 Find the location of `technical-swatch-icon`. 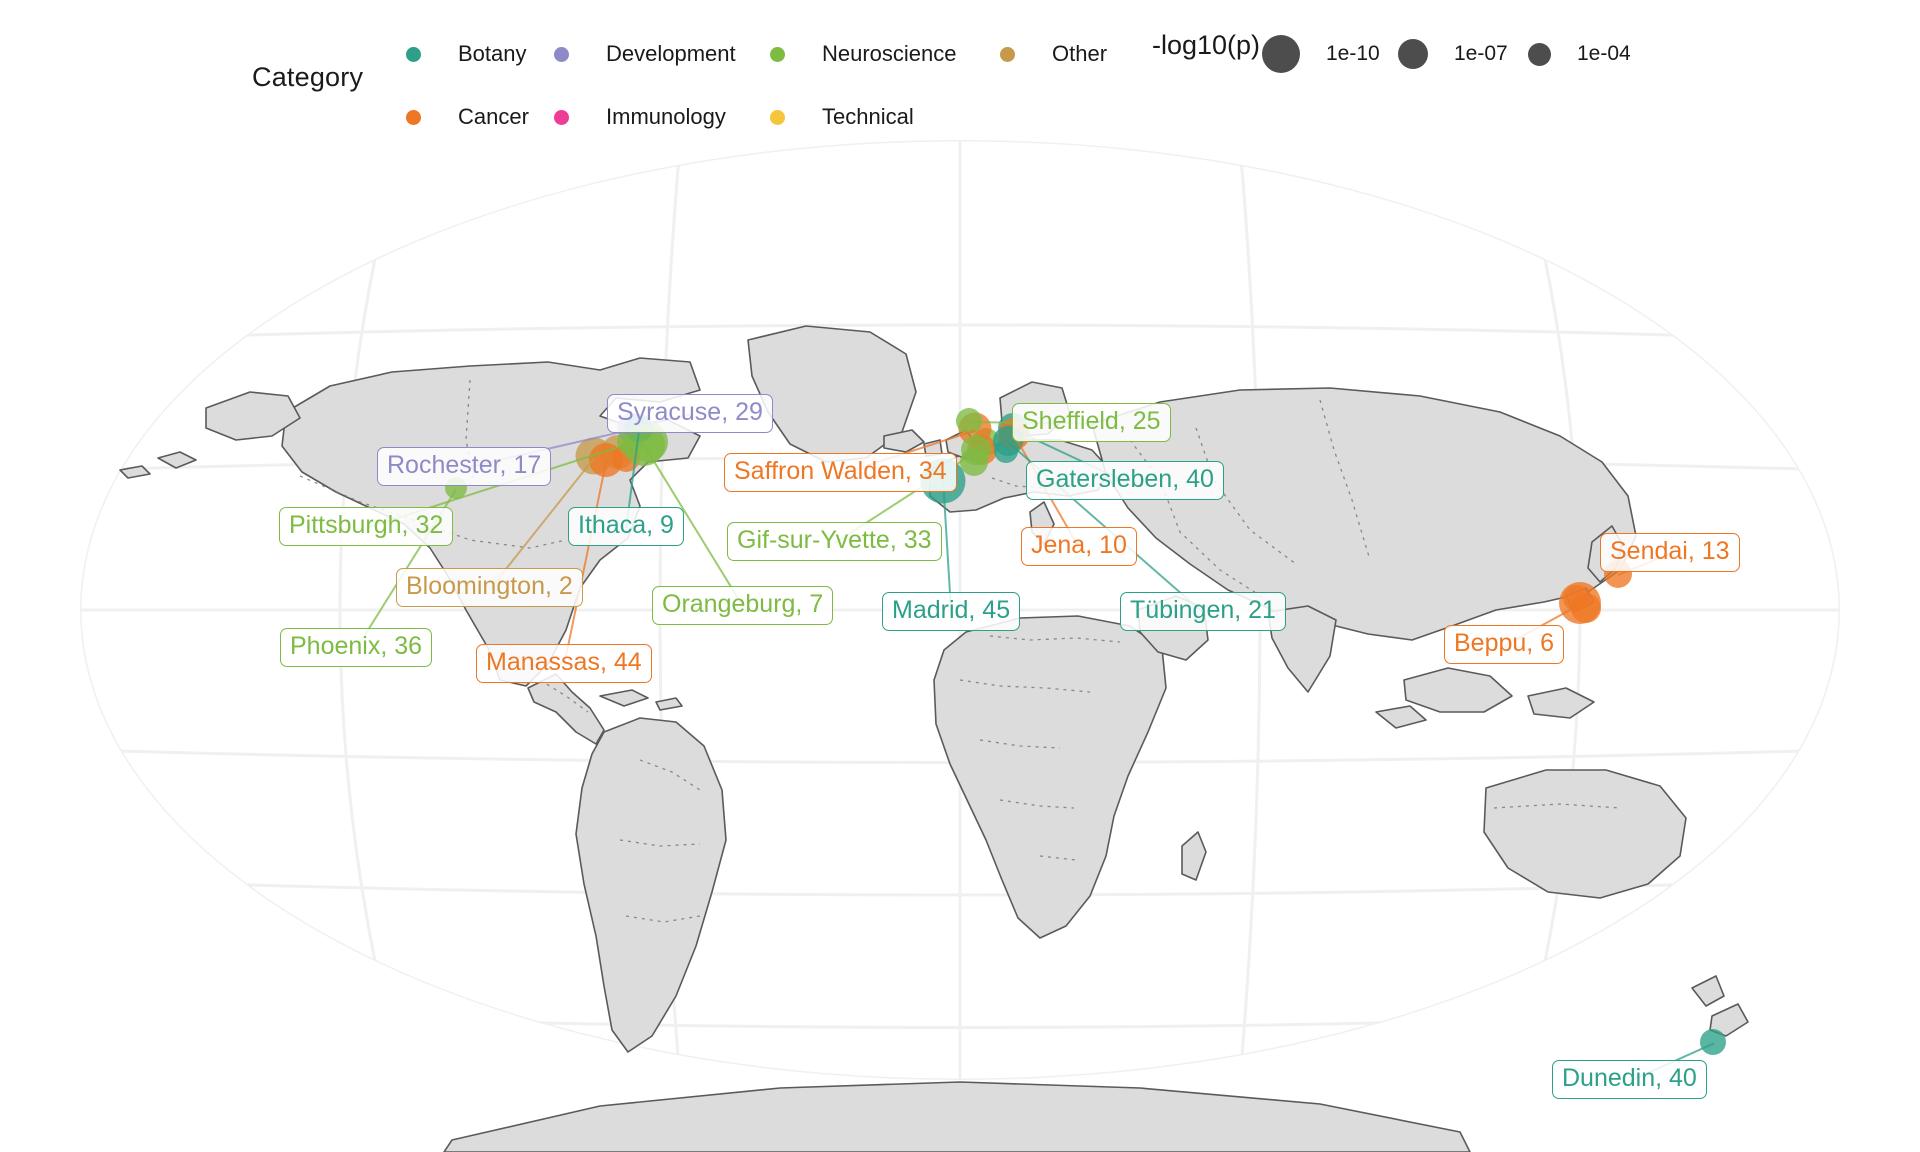

technical-swatch-icon is located at coordinates (777, 117).